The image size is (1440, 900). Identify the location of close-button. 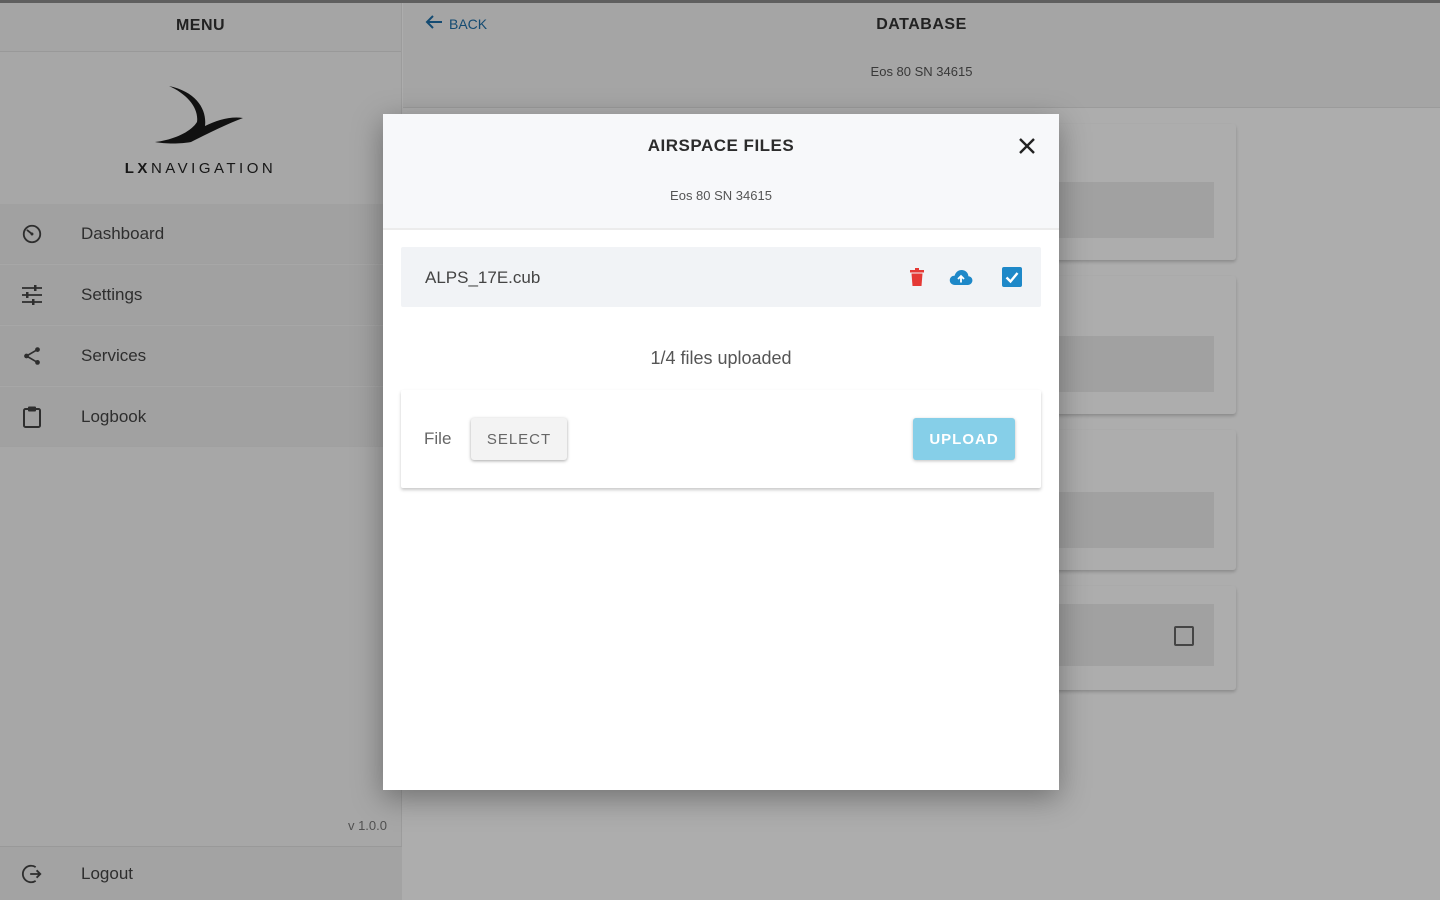
(1027, 146).